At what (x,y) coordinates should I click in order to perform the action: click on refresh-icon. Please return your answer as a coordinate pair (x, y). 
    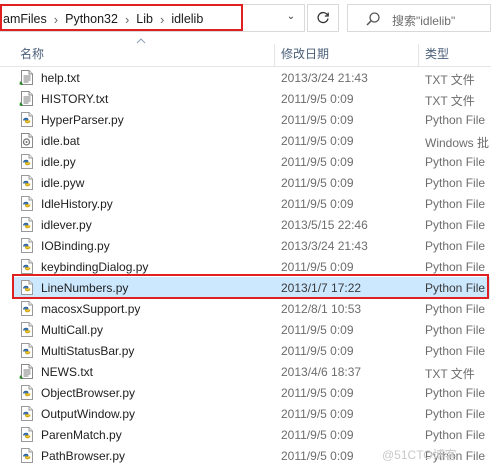
    Looking at the image, I should click on (323, 17).